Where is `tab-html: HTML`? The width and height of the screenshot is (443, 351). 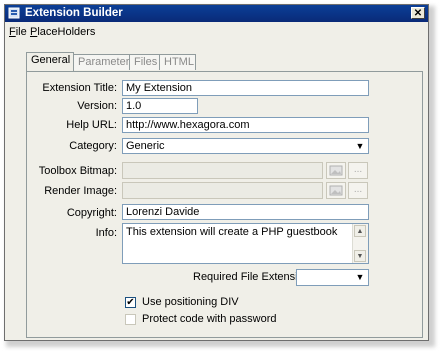 tab-html: HTML is located at coordinates (177, 62).